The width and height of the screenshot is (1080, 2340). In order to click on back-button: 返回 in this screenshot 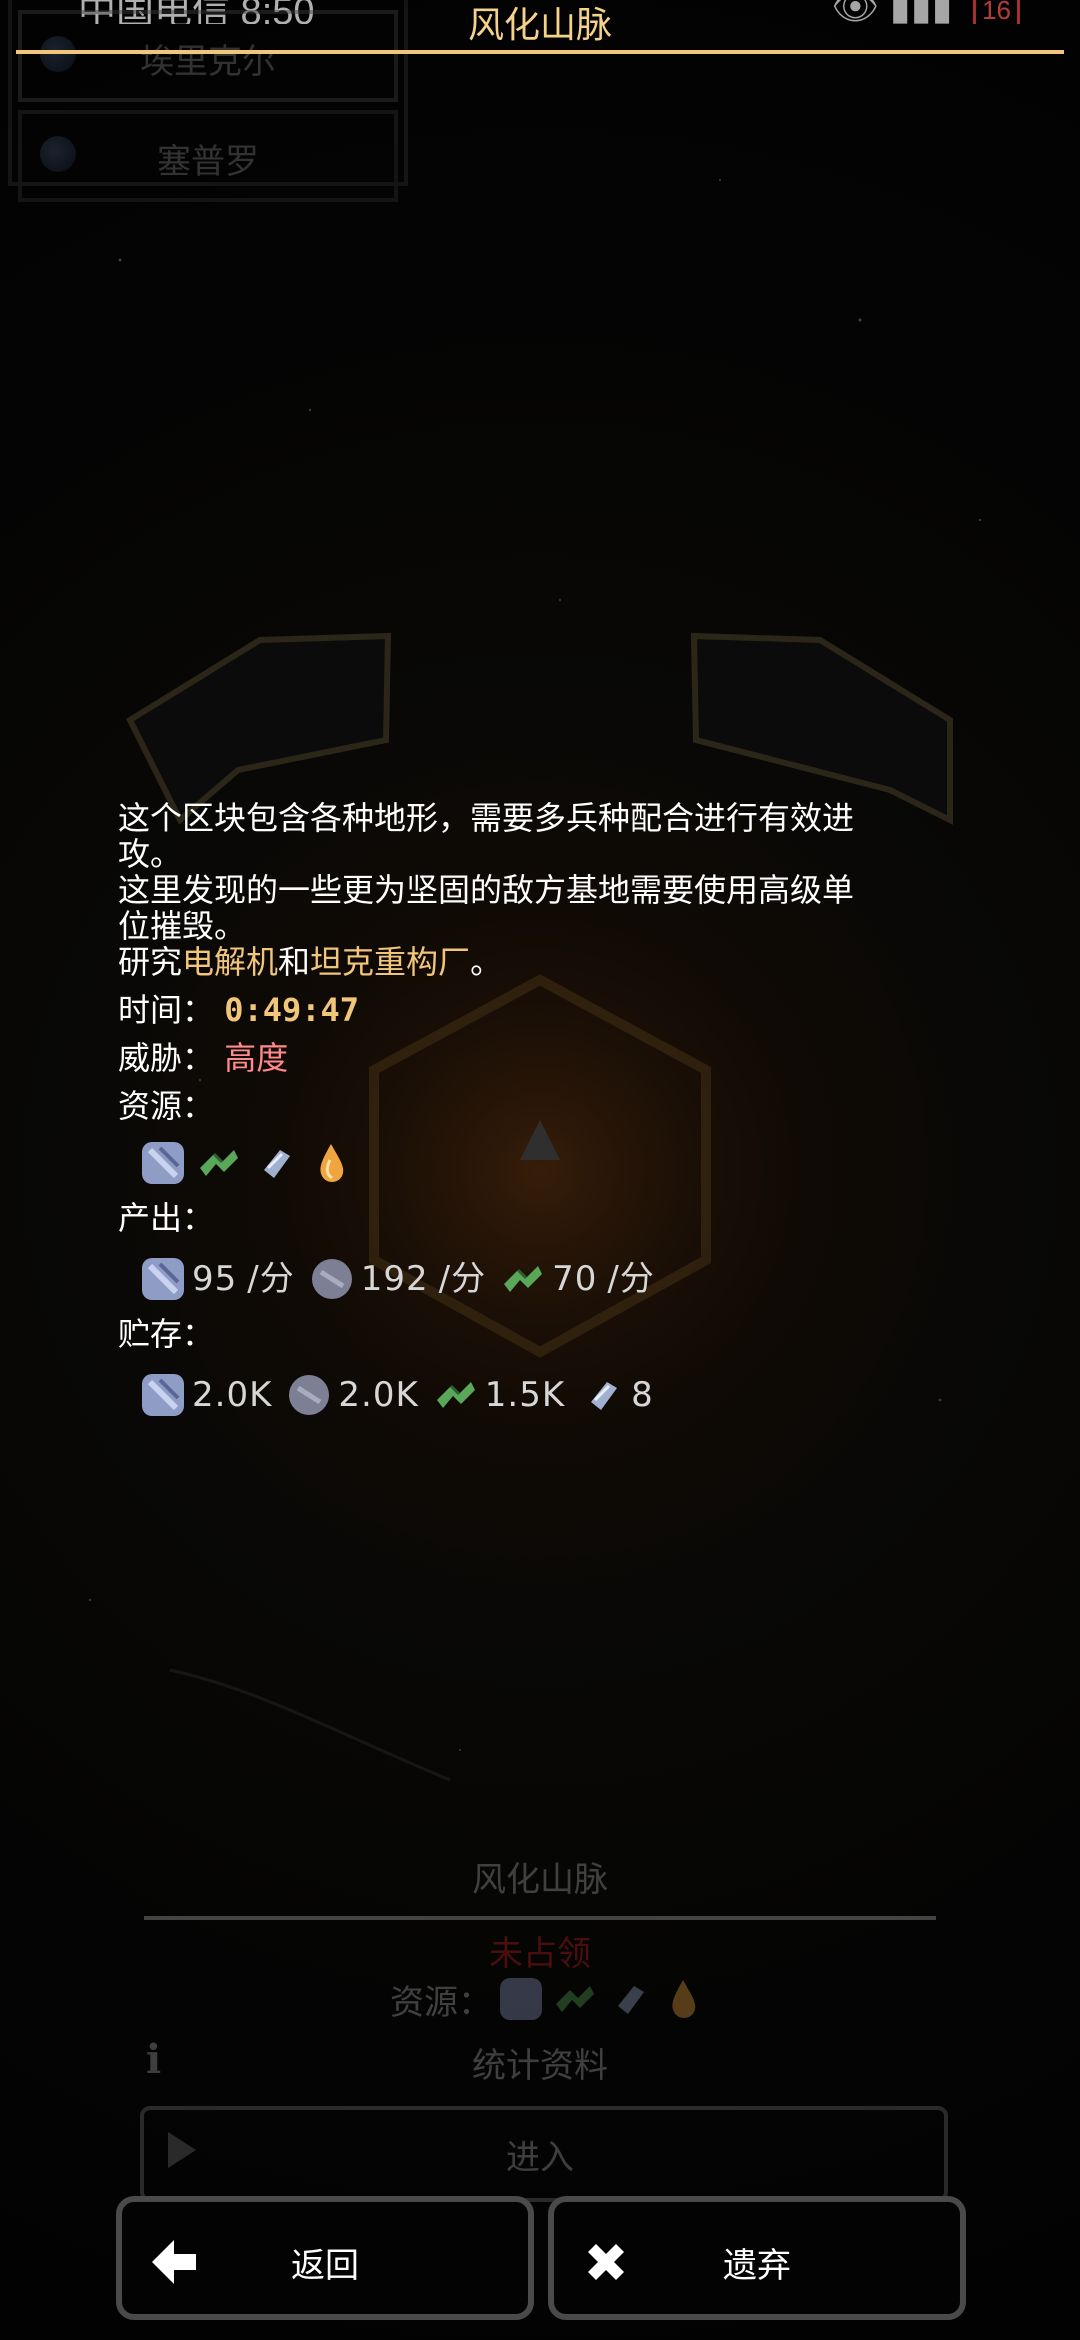, I will do `click(325, 2258)`.